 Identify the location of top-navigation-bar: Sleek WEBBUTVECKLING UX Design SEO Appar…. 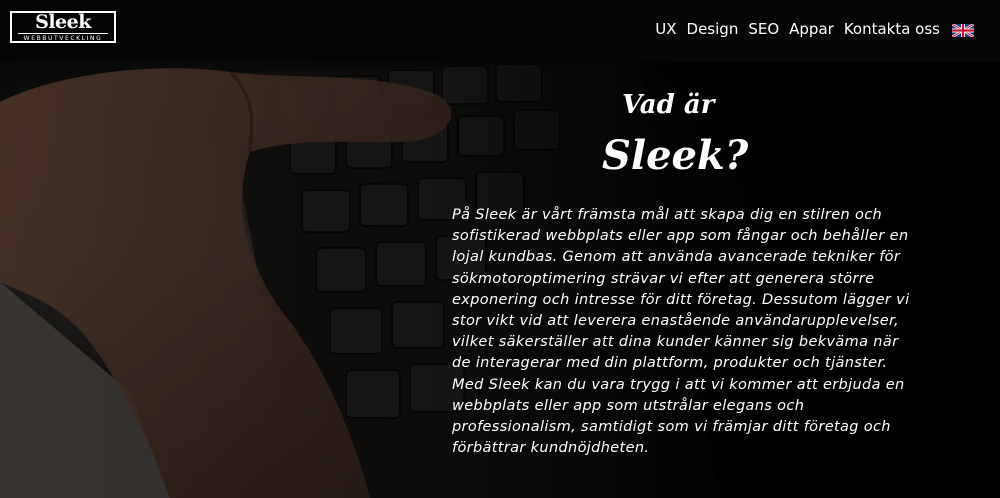
(500, 31).